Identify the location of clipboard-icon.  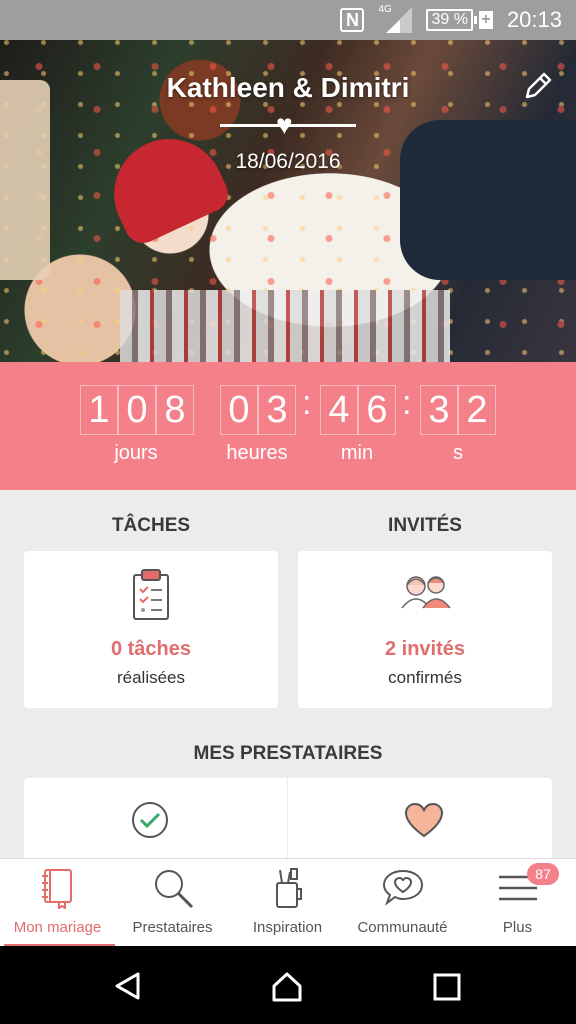
(151, 594).